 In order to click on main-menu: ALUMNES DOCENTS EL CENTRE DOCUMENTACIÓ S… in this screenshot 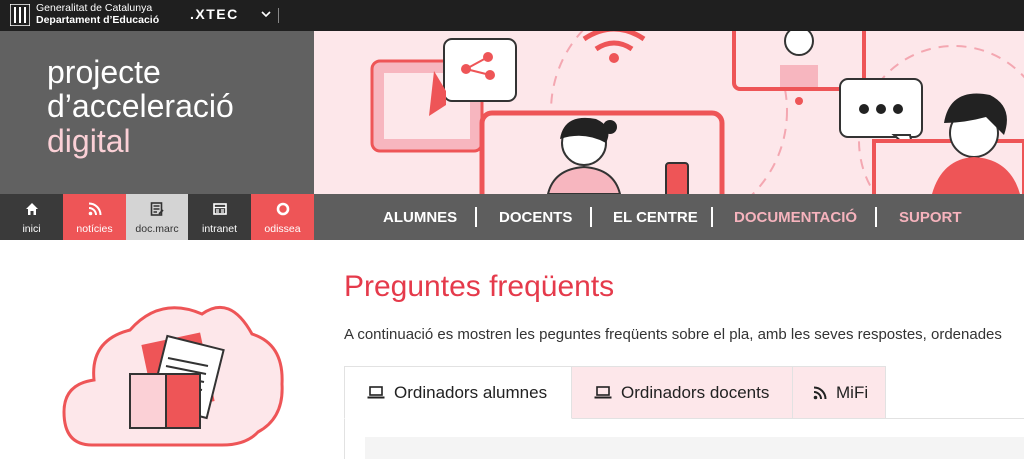, I will do `click(669, 217)`.